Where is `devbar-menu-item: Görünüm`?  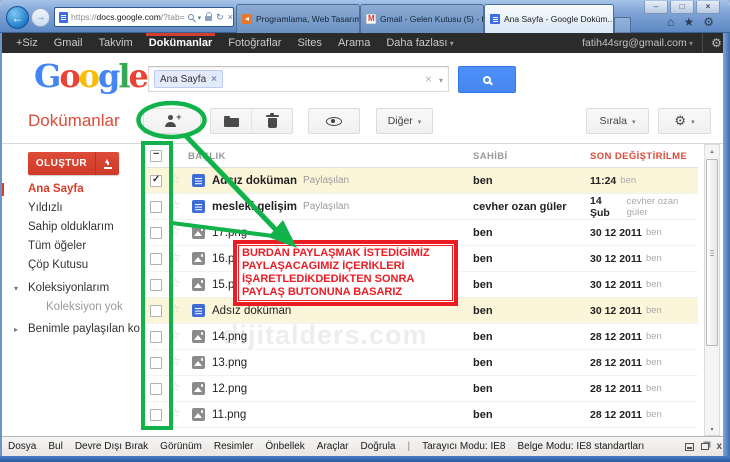
devbar-menu-item: Görünüm is located at coordinates (181, 446).